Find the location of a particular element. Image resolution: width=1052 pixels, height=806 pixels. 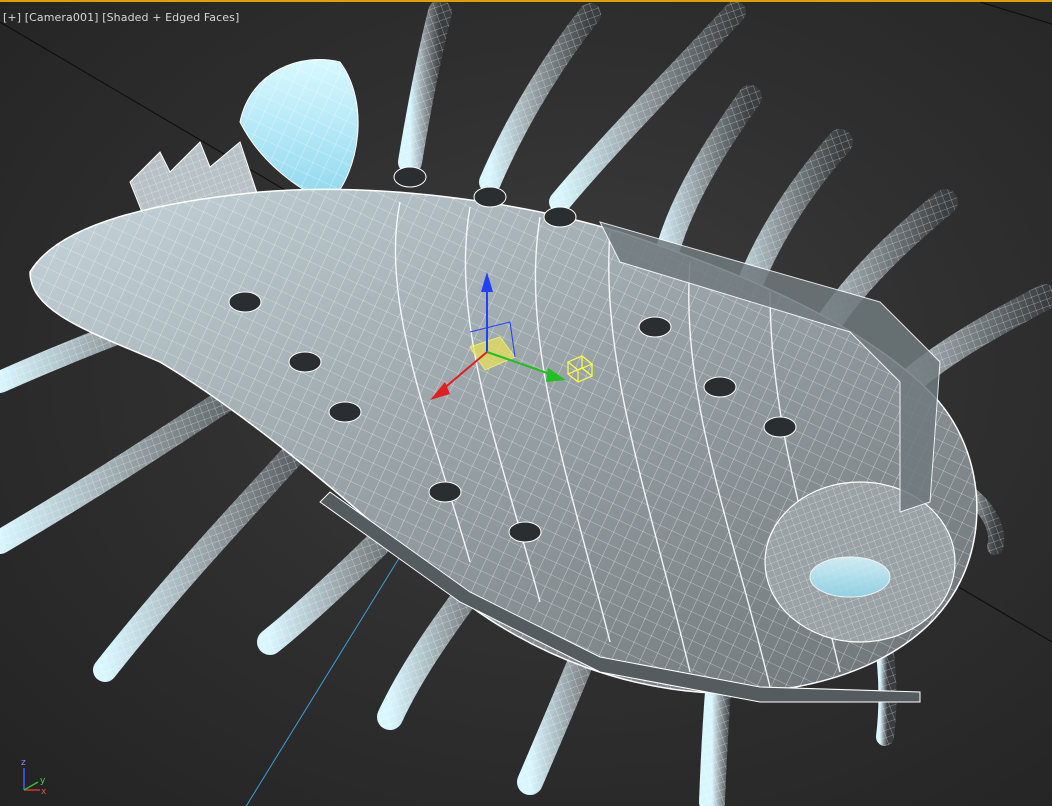

tripod-x-label: x is located at coordinates (44, 792).